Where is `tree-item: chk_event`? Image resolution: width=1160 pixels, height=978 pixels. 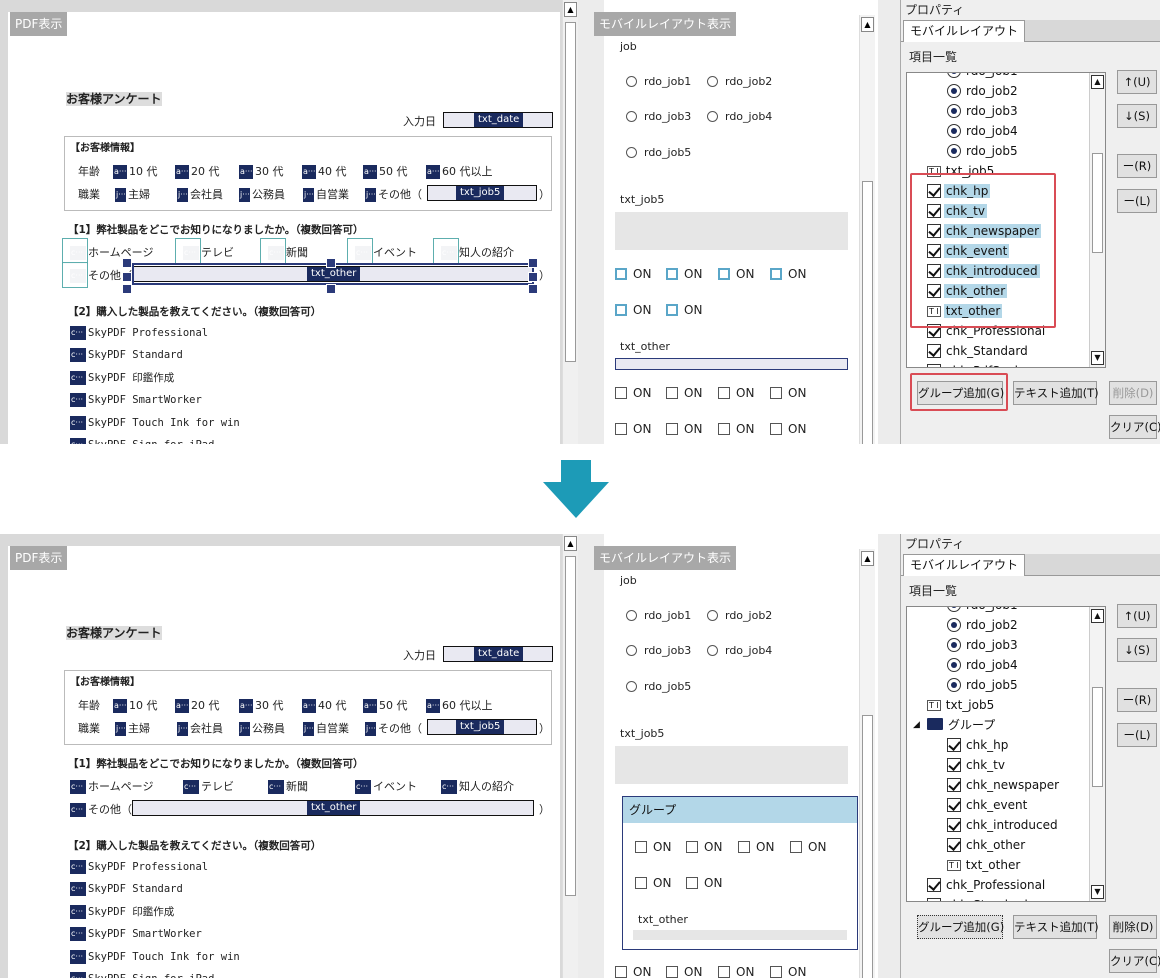
tree-item: chk_event is located at coordinates (988, 805).